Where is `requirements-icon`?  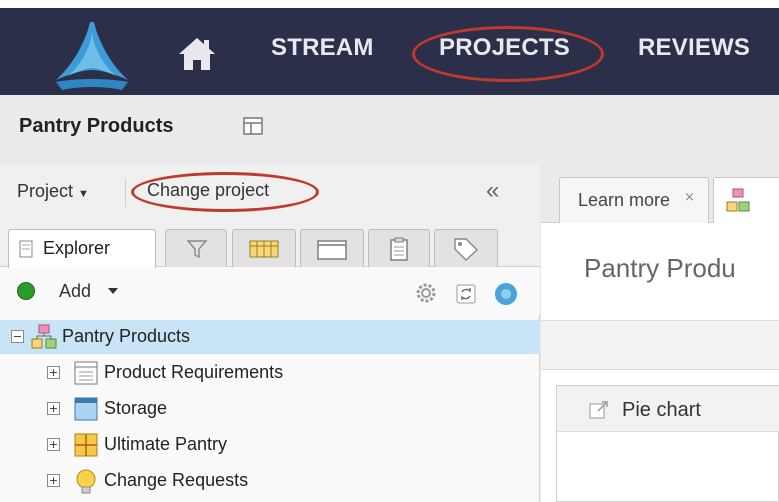 requirements-icon is located at coordinates (86, 373).